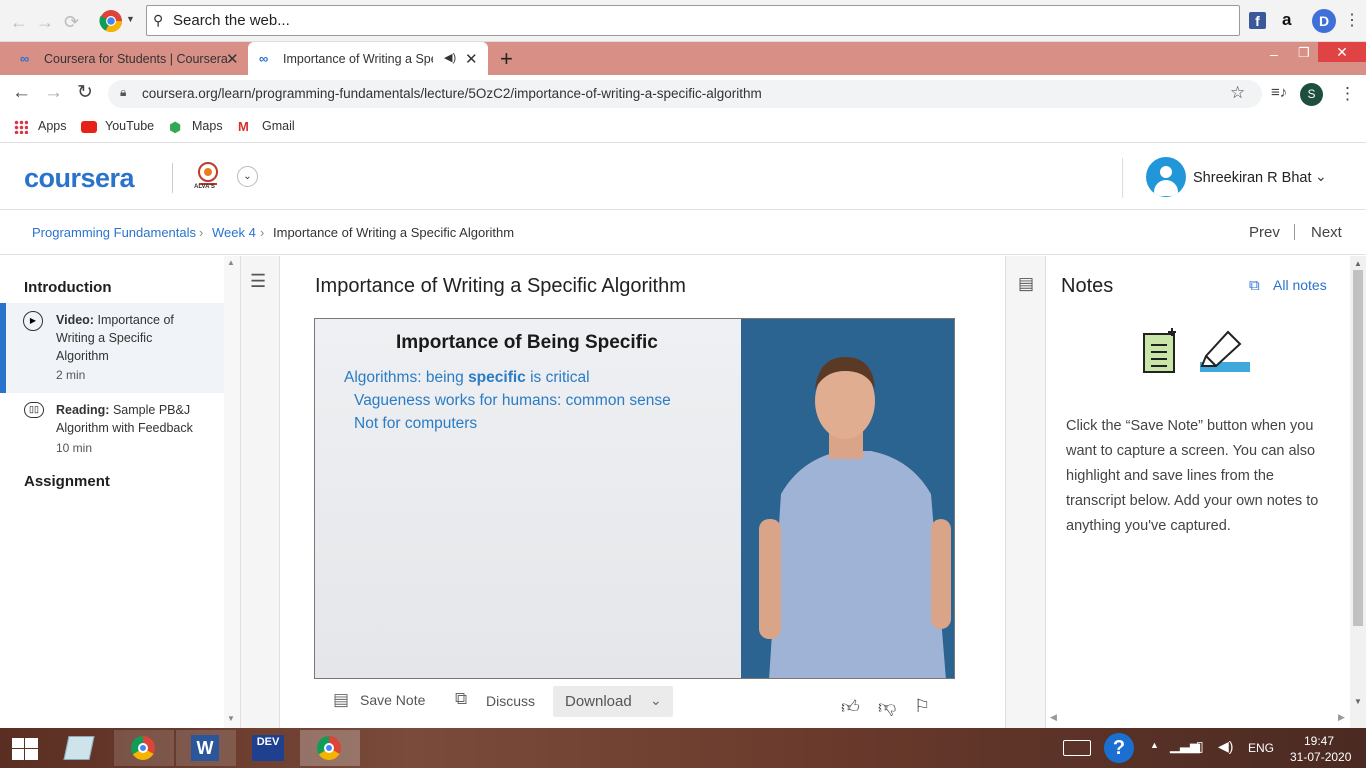 The height and width of the screenshot is (768, 1366). What do you see at coordinates (264, 58) in the screenshot?
I see `coursera-favicon-icon: ∞` at bounding box center [264, 58].